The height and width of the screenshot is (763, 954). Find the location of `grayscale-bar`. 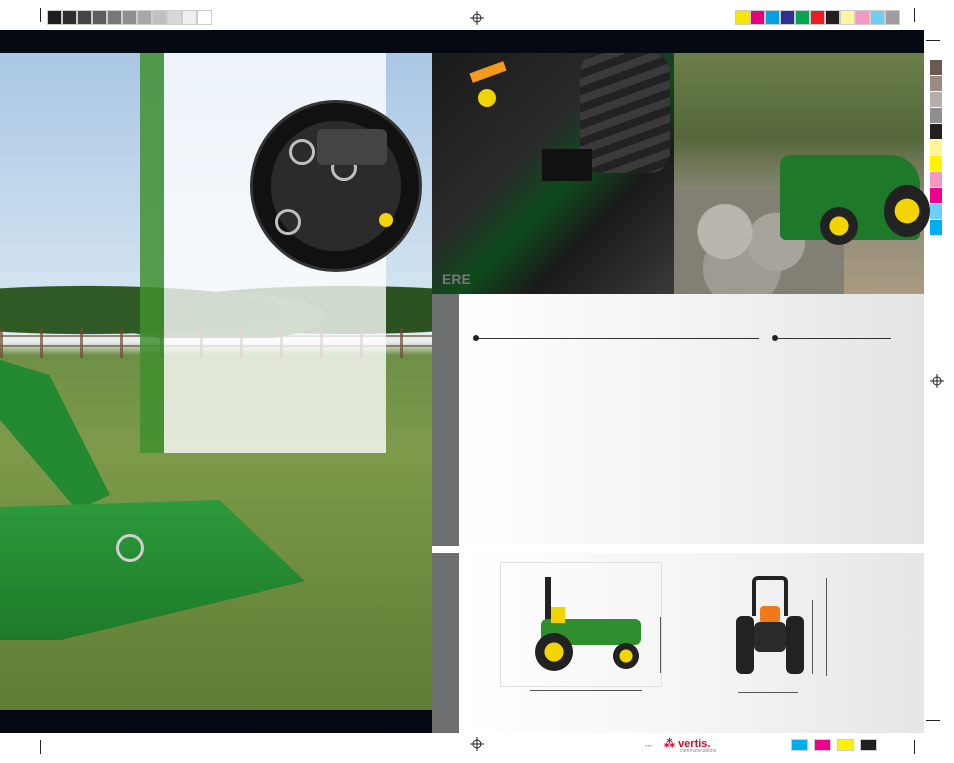

grayscale-bar is located at coordinates (129, 17).